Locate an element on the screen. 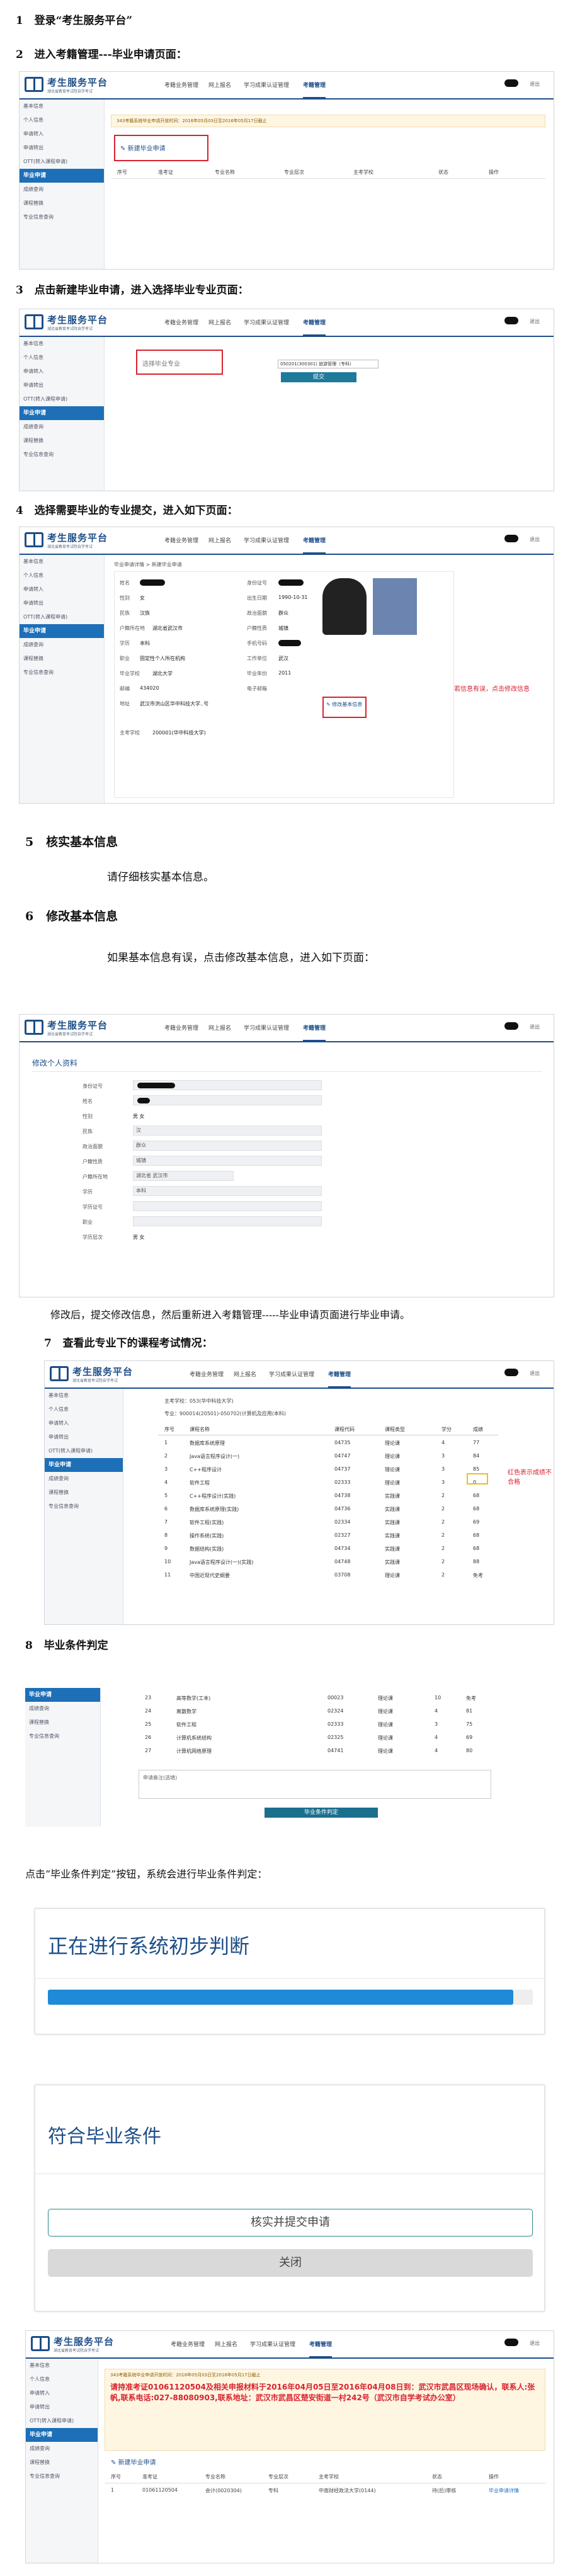 Image resolution: width=575 pixels, height=2576 pixels. confirm-submit-button: 核实并提交申请 is located at coordinates (290, 2223).